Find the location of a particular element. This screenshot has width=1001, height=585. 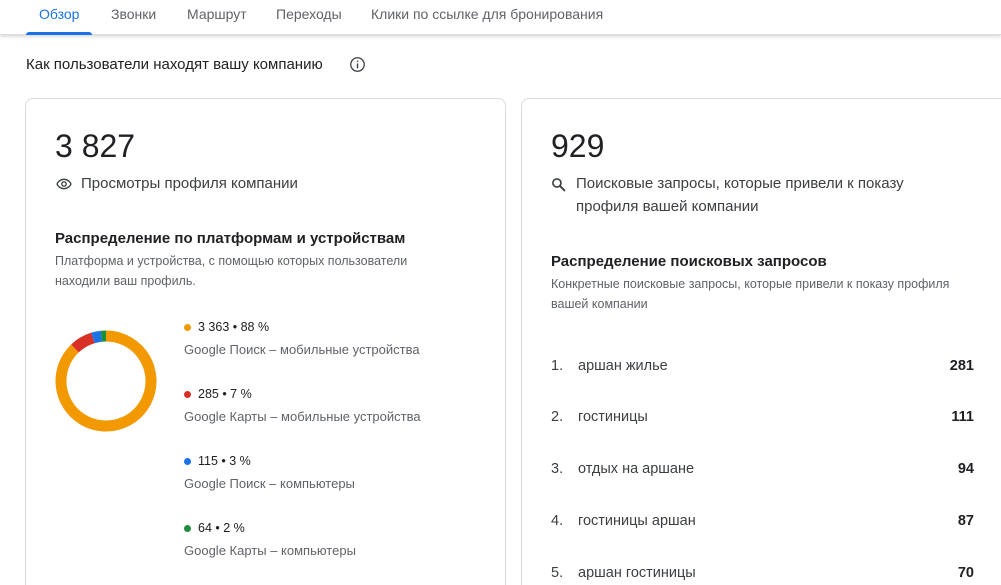

legend-value: 285 • 7 % is located at coordinates (225, 394).